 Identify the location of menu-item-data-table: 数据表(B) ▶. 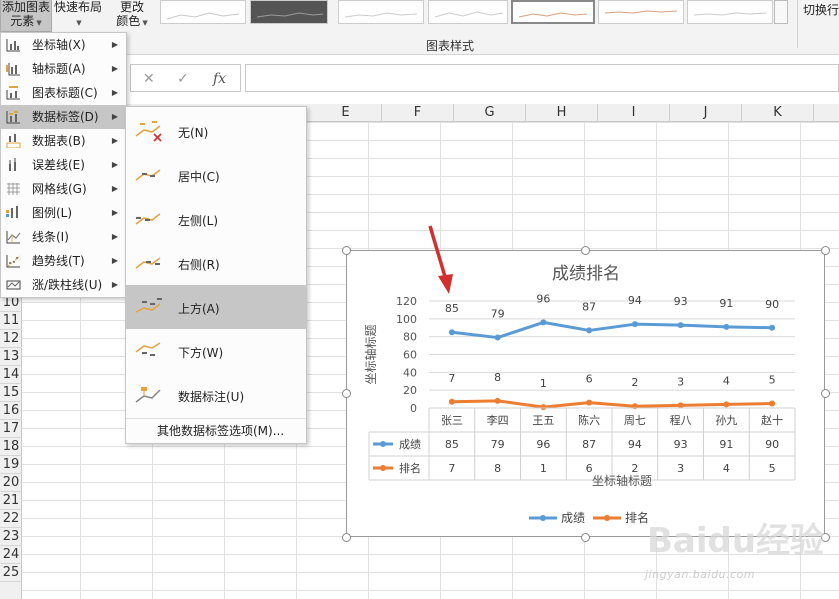
(63, 141).